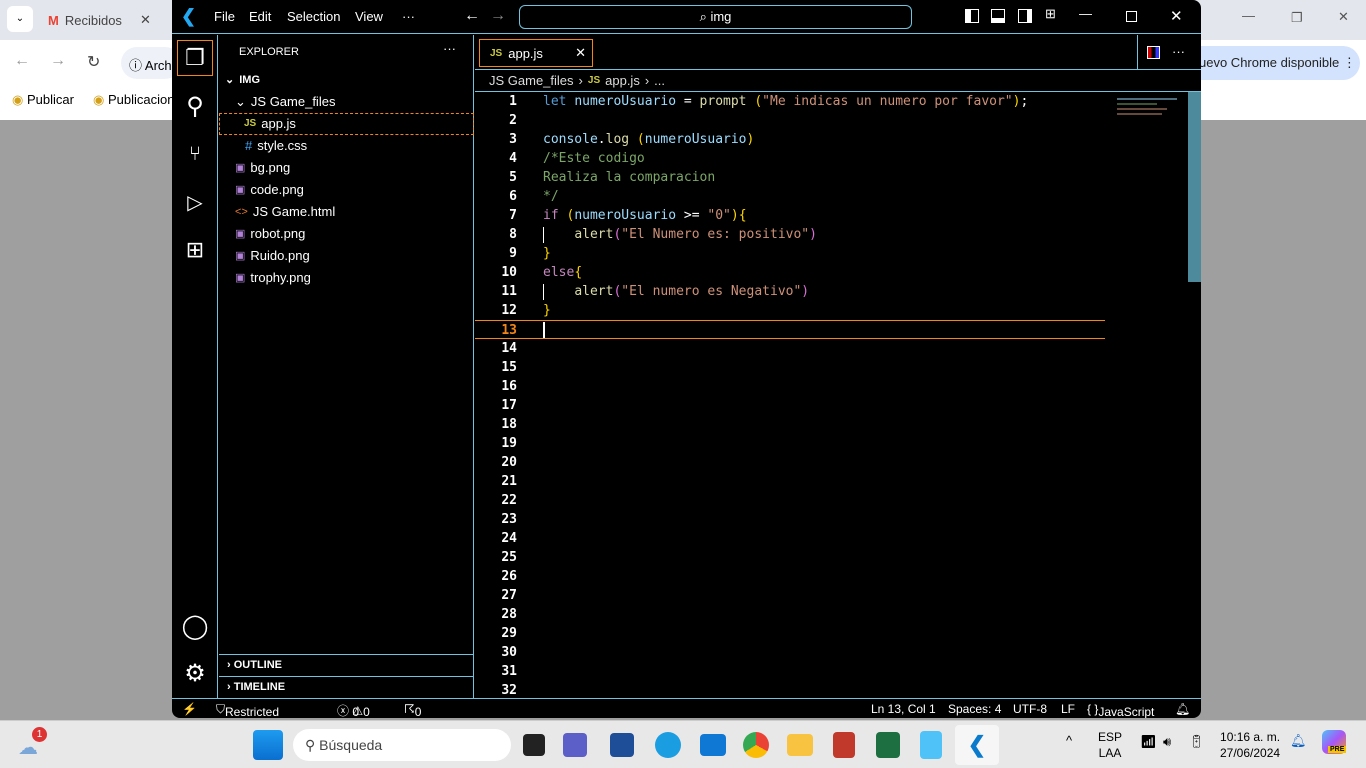  Describe the element at coordinates (449, 48) in the screenshot. I see `explorer-more-icon: ···` at that location.